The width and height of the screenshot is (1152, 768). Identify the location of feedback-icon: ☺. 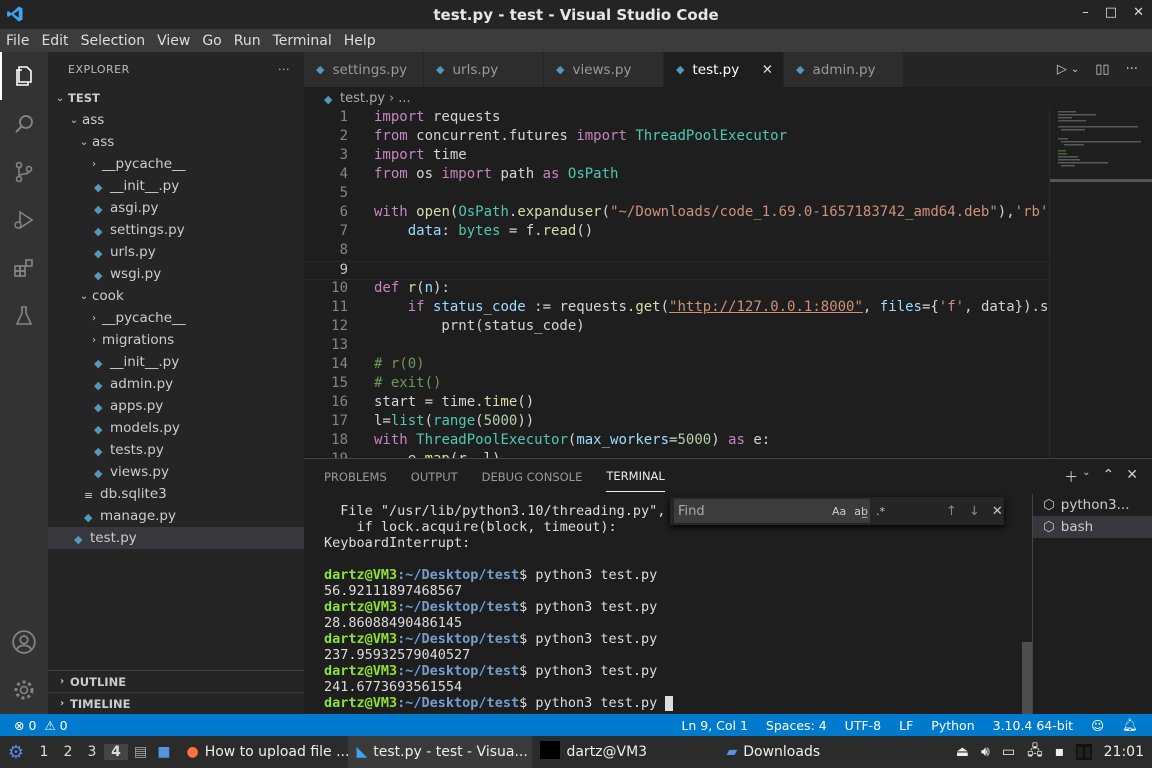
(1097, 725).